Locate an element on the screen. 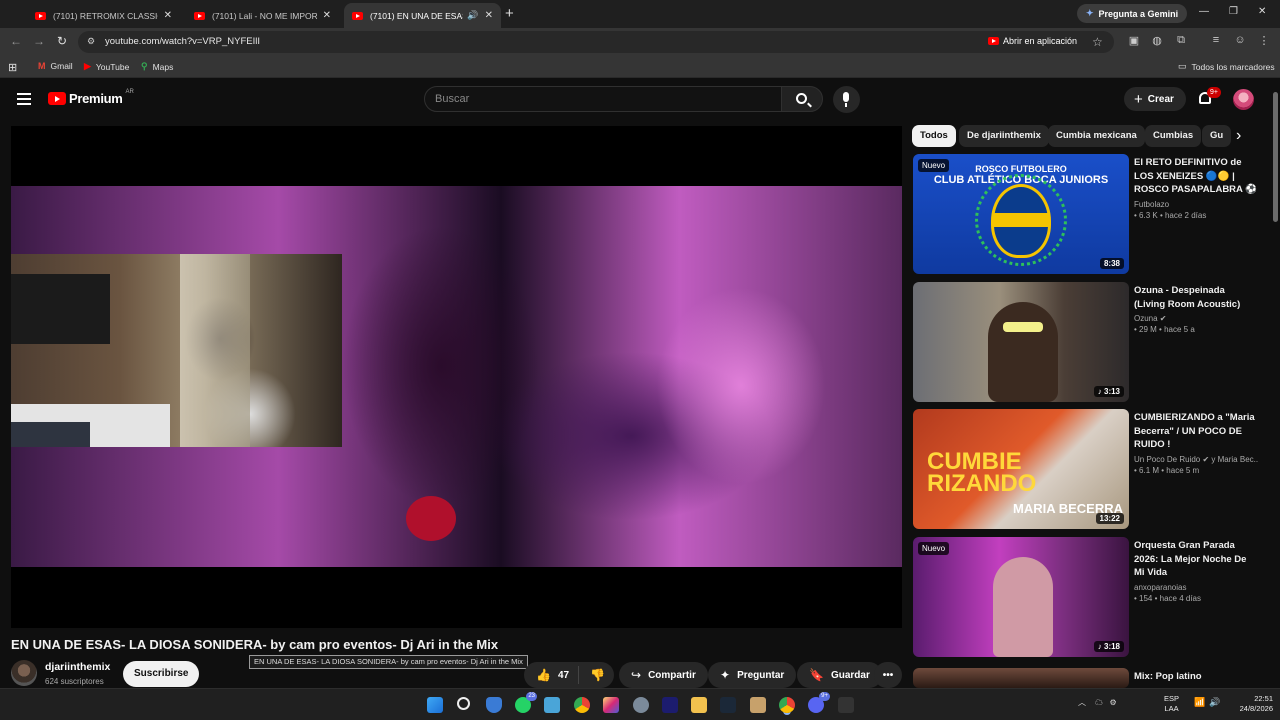 The height and width of the screenshot is (720, 1280). recommendation-channel: Ozuna ✔ is located at coordinates (1196, 318).